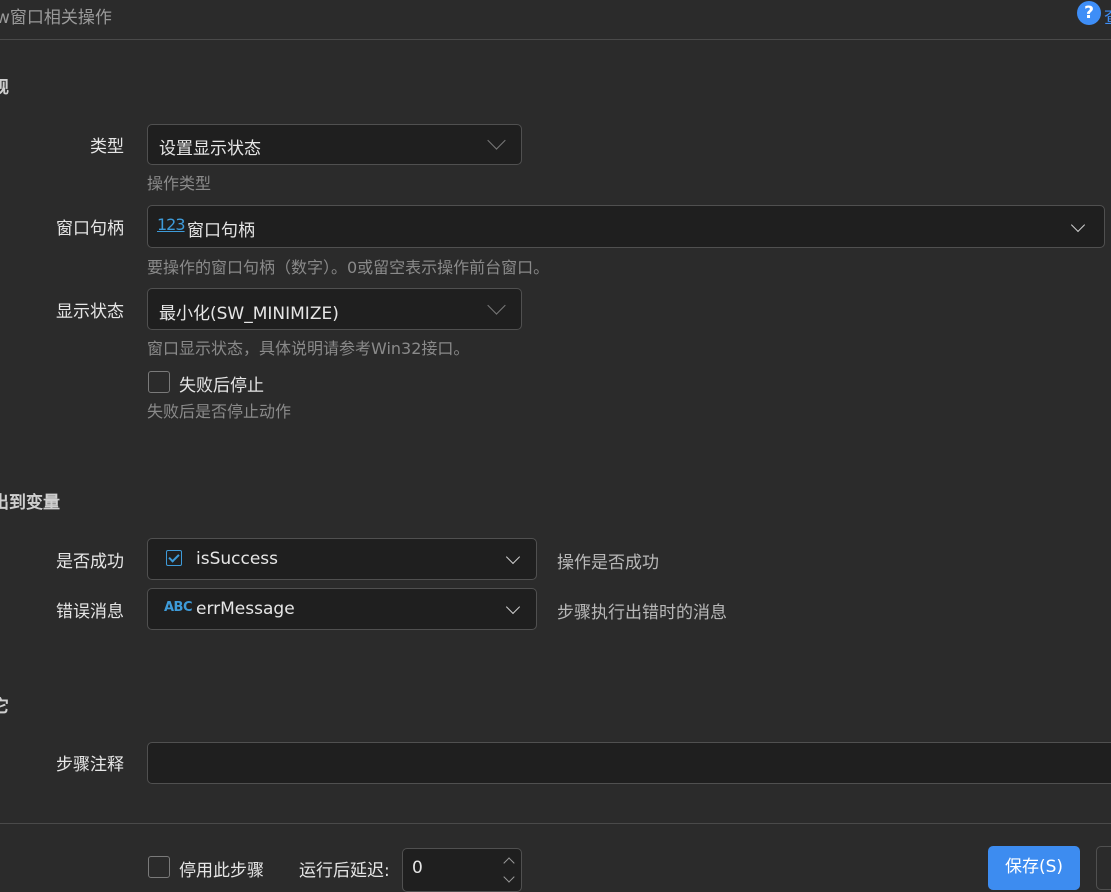 This screenshot has width=1111, height=892. What do you see at coordinates (334, 144) in the screenshot?
I see `type-select: 设置显示状态` at bounding box center [334, 144].